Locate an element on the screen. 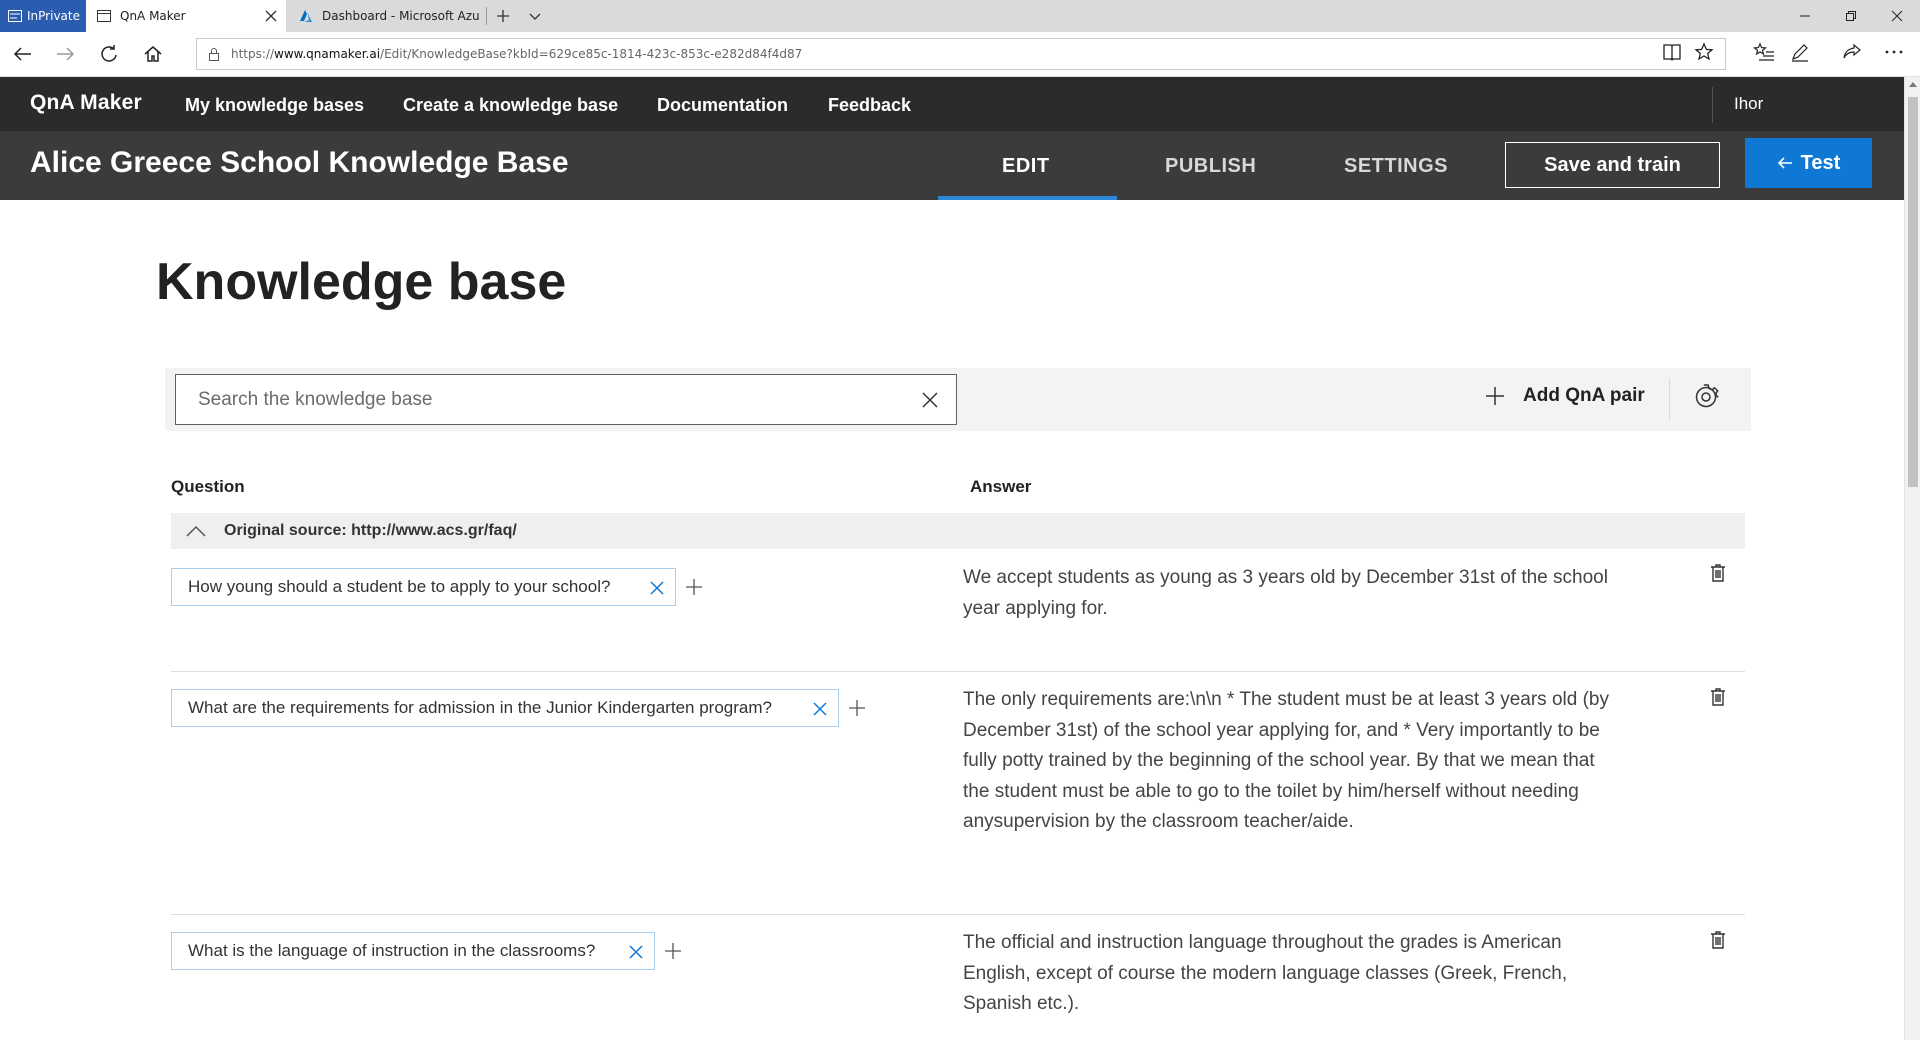  reading-view-button is located at coordinates (1672, 52).